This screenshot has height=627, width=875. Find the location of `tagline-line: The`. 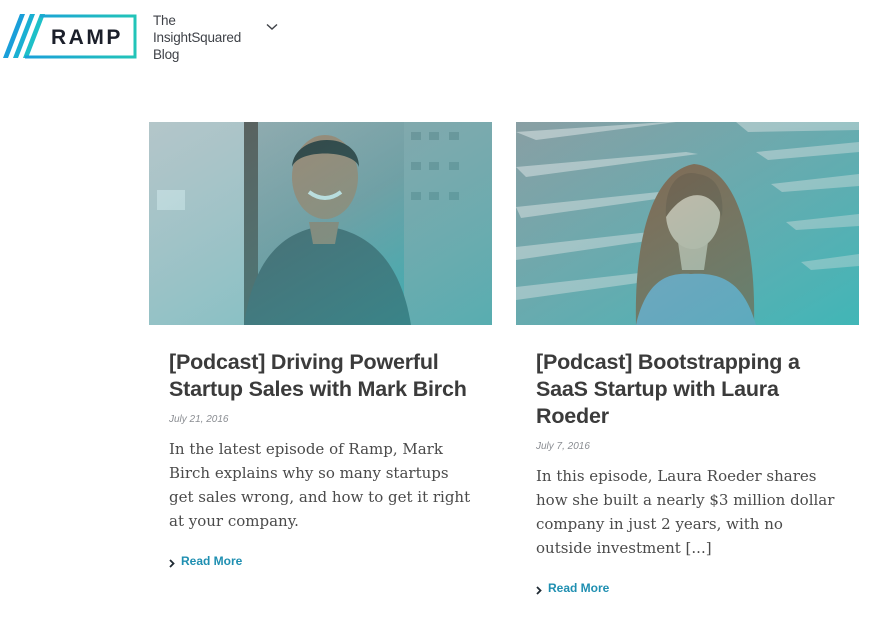

tagline-line: The is located at coordinates (164, 20).